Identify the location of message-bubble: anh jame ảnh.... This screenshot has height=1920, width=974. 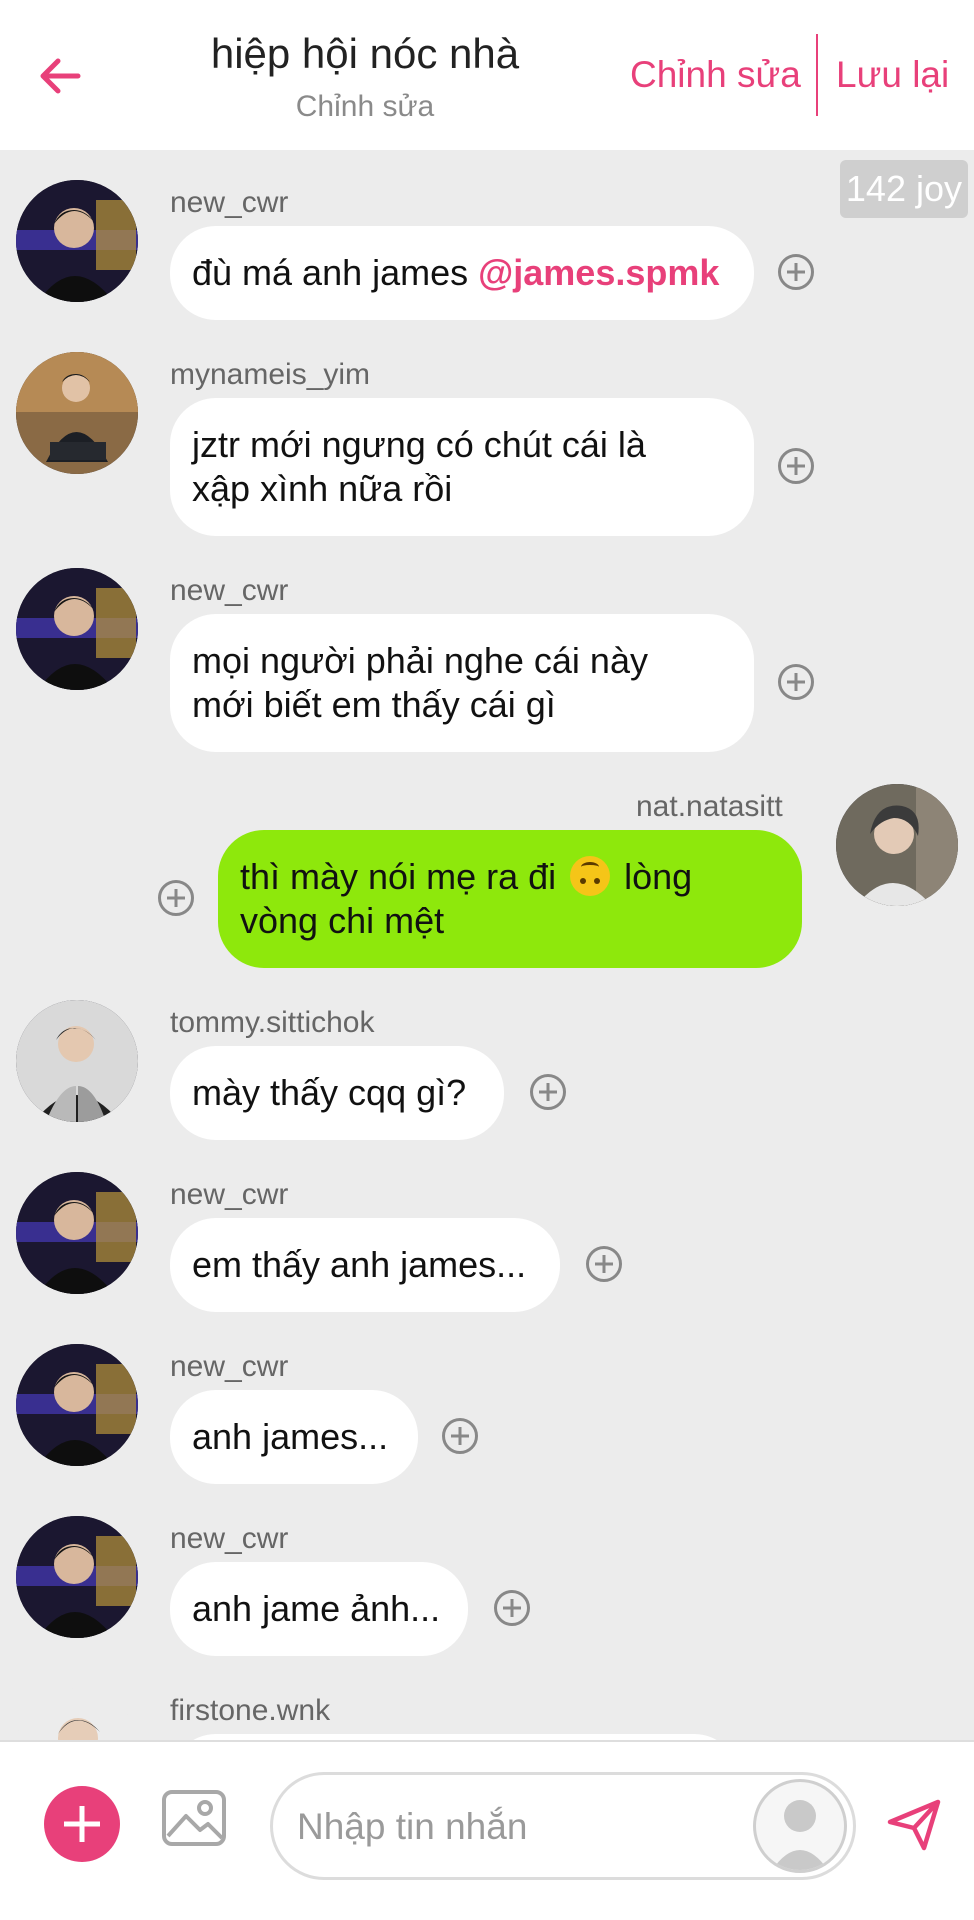
(319, 1609).